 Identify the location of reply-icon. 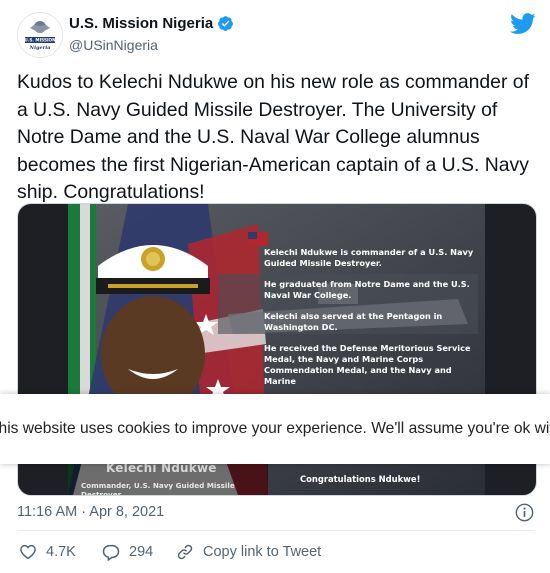
(111, 552).